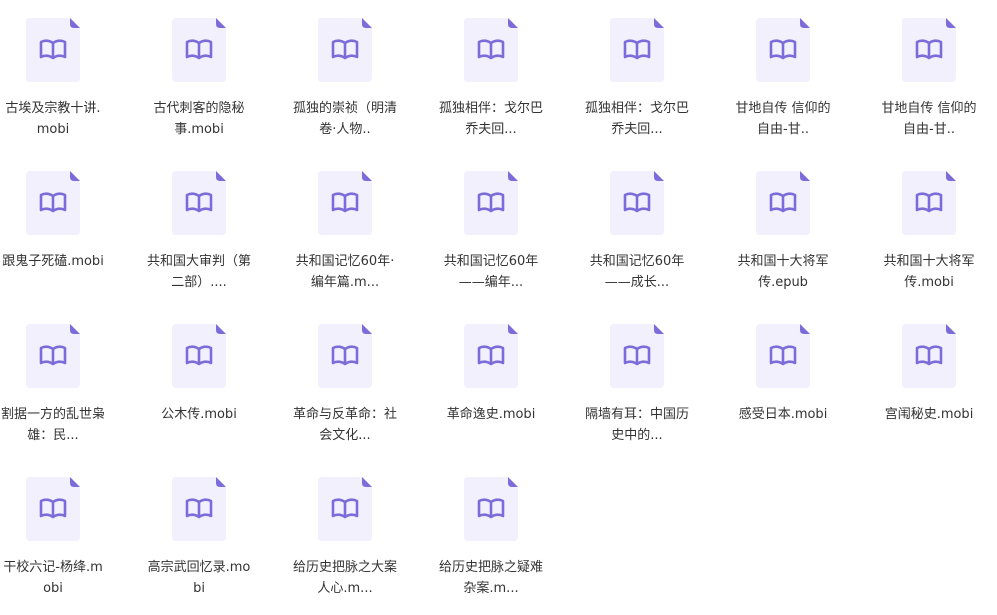  I want to click on file-name-label: 共和国十大将军传.mobi, so click(929, 272).